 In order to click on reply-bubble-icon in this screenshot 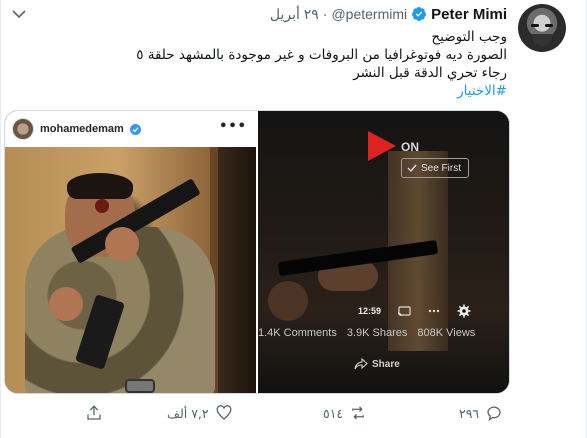, I will do `click(494, 414)`.